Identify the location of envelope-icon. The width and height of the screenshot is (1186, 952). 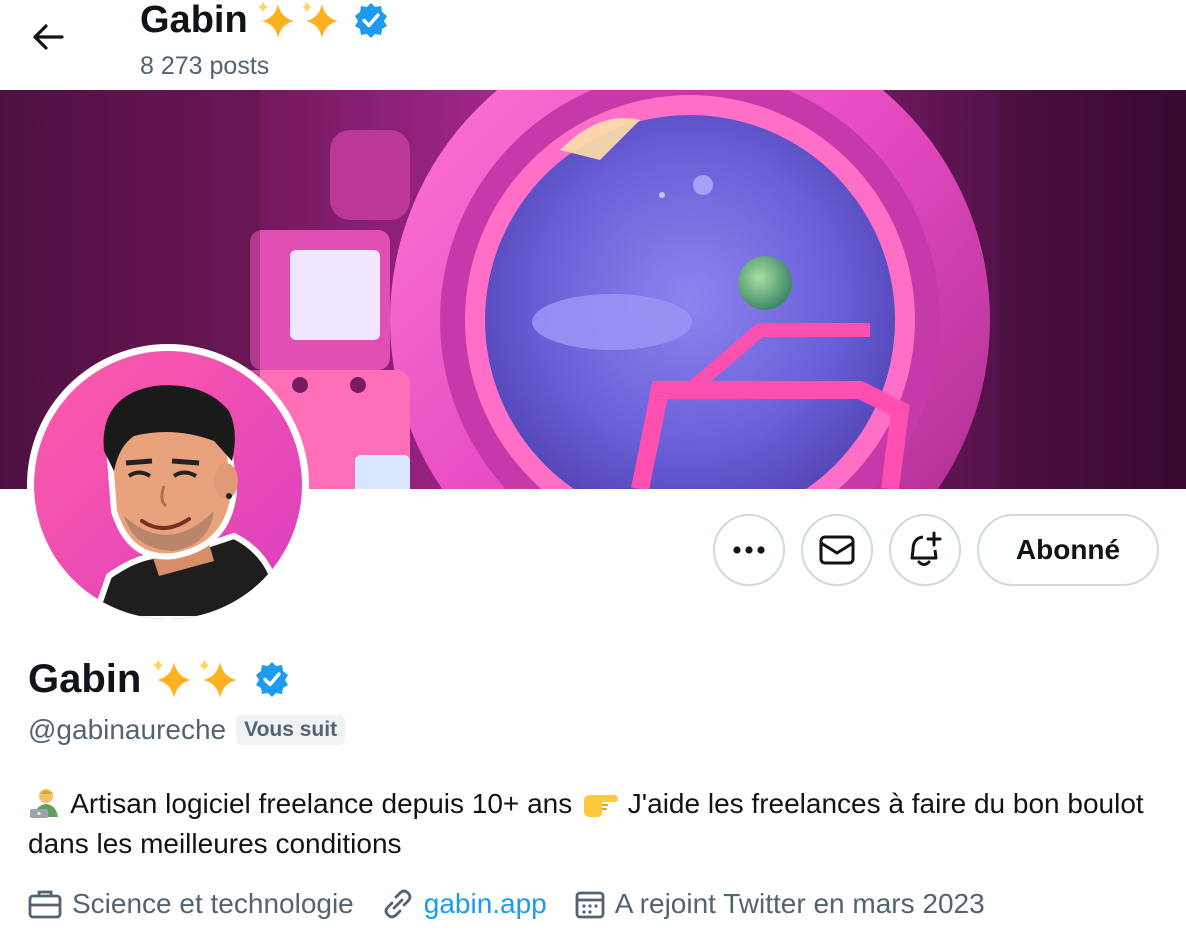
(837, 550).